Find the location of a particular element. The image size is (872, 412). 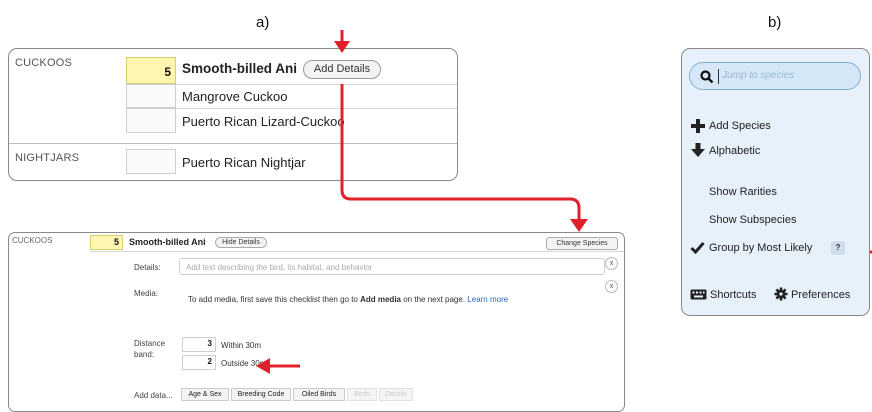

help-button: ? is located at coordinates (838, 248).